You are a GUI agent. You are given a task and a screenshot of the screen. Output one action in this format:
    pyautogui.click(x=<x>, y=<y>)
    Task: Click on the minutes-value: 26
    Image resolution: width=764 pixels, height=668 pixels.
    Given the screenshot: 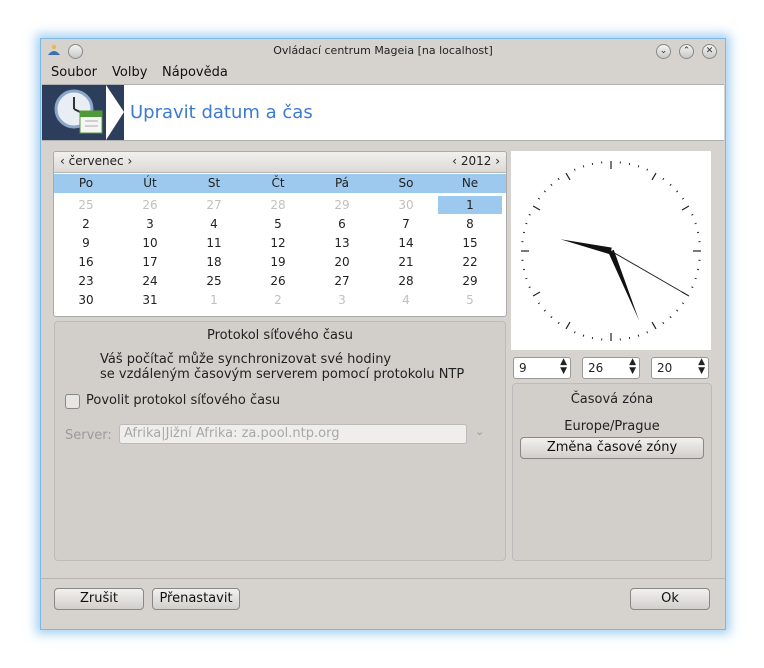 What is the action you would take?
    pyautogui.click(x=596, y=368)
    